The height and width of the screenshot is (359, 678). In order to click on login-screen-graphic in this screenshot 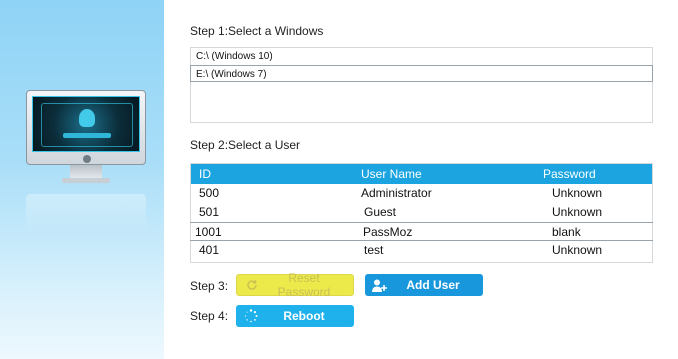, I will do `click(86, 124)`.